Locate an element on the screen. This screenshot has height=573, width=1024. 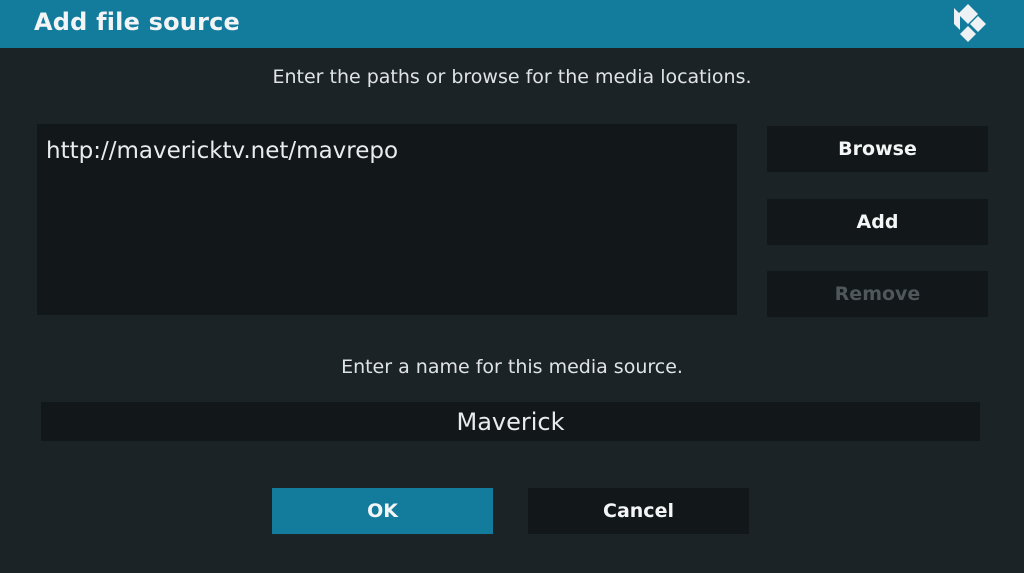
source-name-field: Maverick is located at coordinates (510, 421).